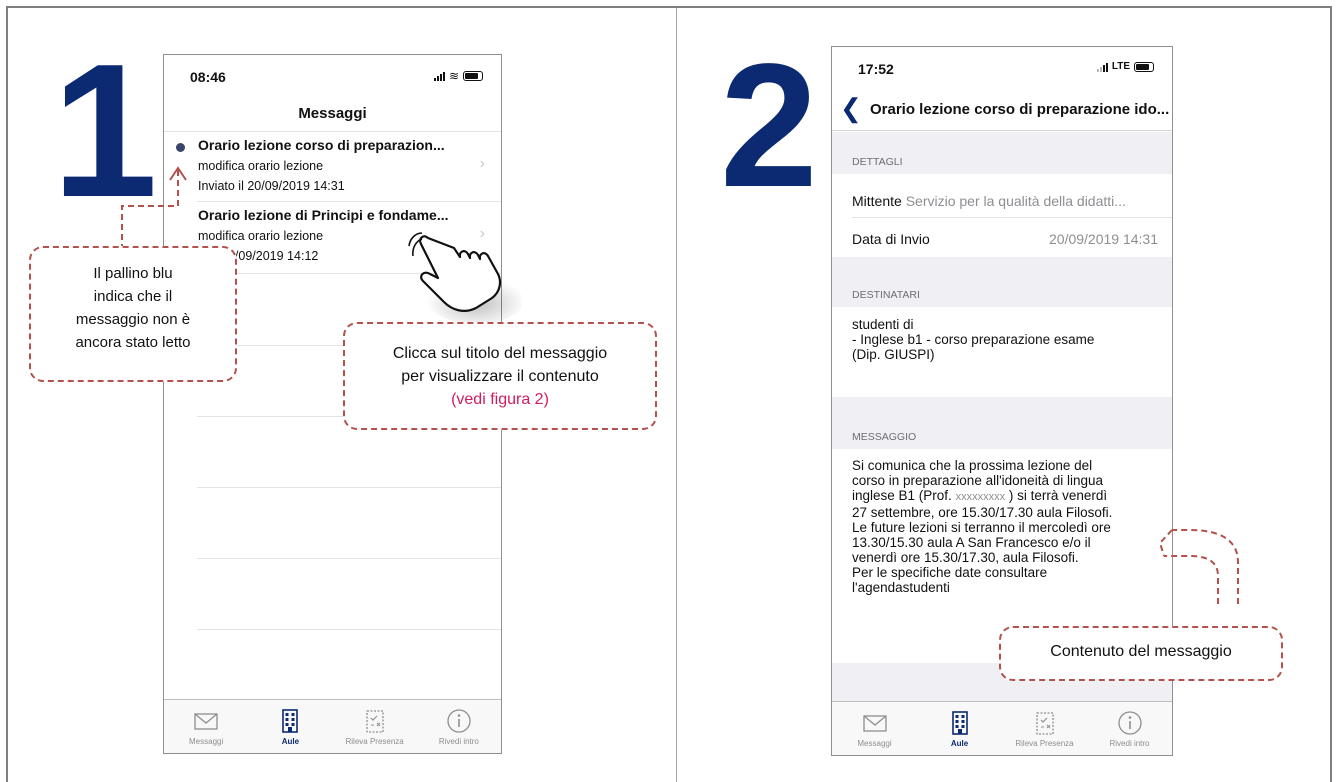  Describe the element at coordinates (1058, 495) in the screenshot. I see `message-text: ) si terrà venerdì` at that location.